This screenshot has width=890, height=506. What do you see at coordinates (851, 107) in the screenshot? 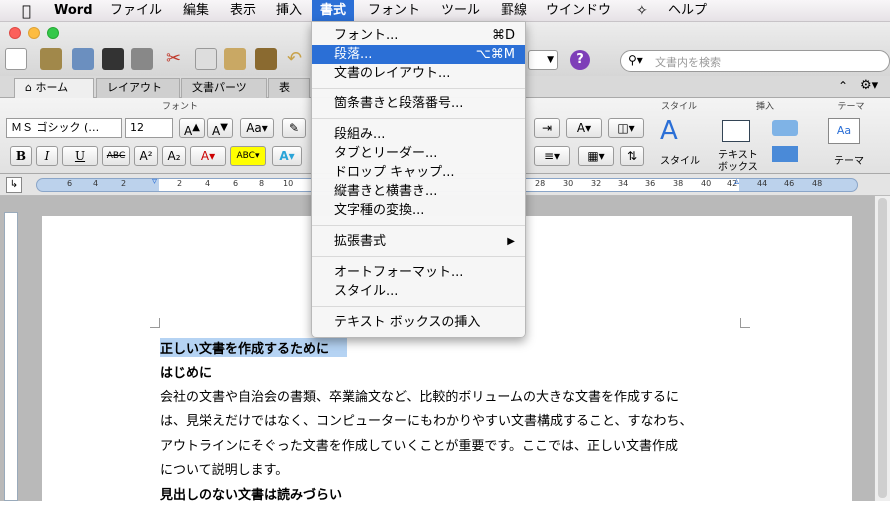
I see `group-title-theme: テーマ` at bounding box center [851, 107].